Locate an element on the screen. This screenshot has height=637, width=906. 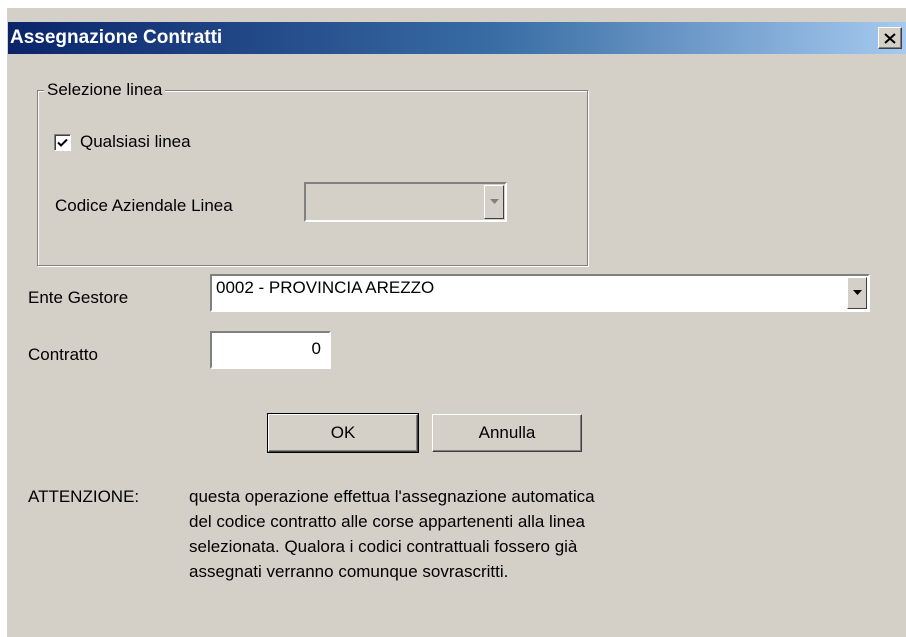
ente-gestore-label: Ente Gestore is located at coordinates (78, 297).